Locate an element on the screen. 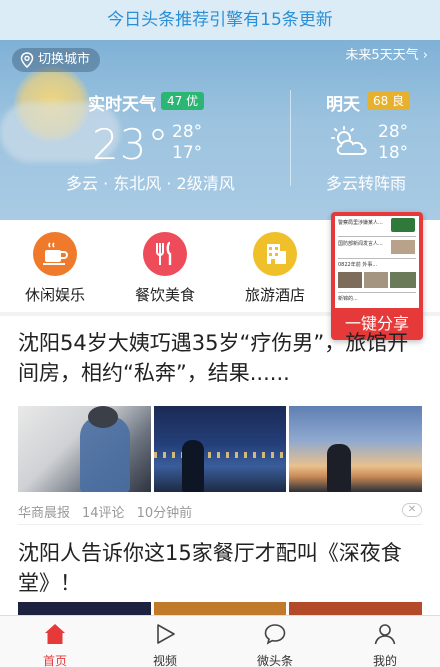 This screenshot has height=667, width=440. category-label: 旅游酒店 is located at coordinates (274, 295).